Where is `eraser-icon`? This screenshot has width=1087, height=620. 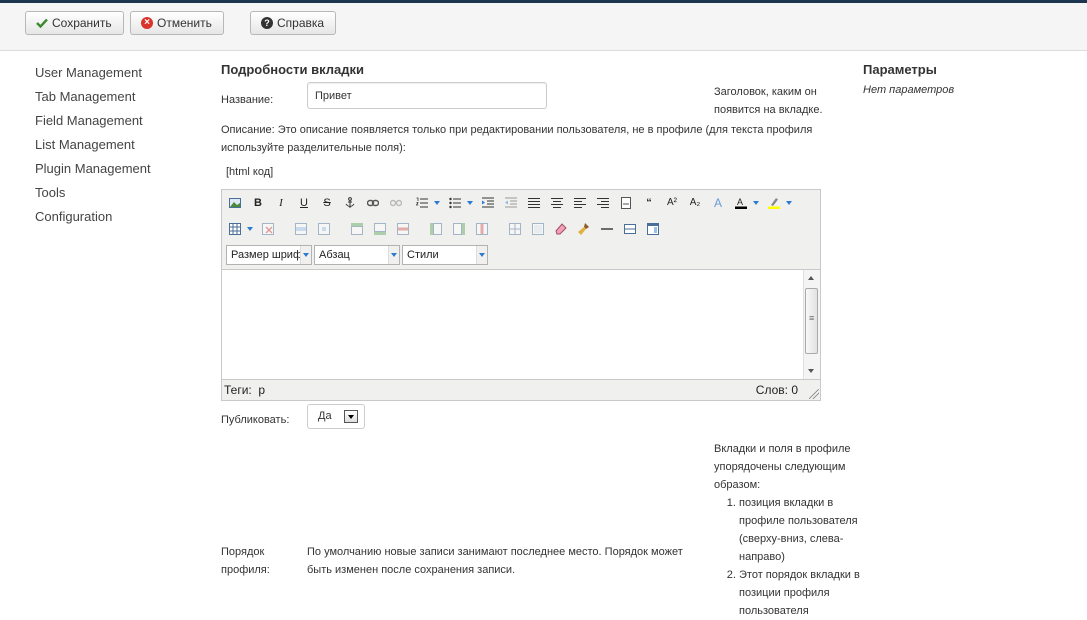
eraser-icon is located at coordinates (561, 229).